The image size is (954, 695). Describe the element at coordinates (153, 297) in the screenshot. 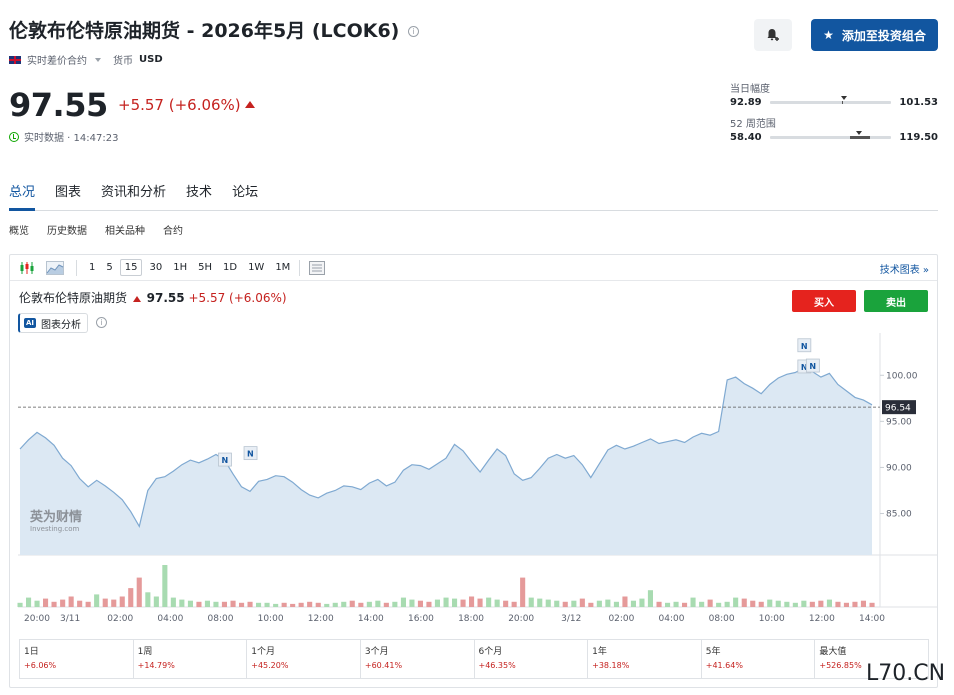

I see `chart-instrument-header: 伦敦布伦特原油期货 97.55 +5.57 (+6.06%)` at that location.